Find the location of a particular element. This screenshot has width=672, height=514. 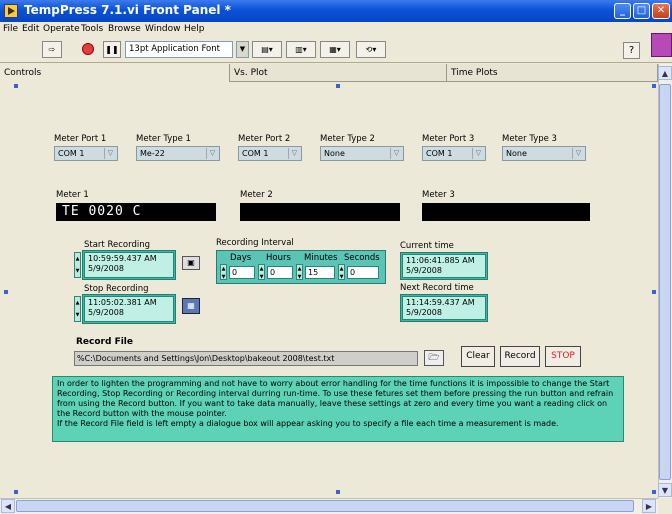

hours-label: Hours is located at coordinates (278, 258).